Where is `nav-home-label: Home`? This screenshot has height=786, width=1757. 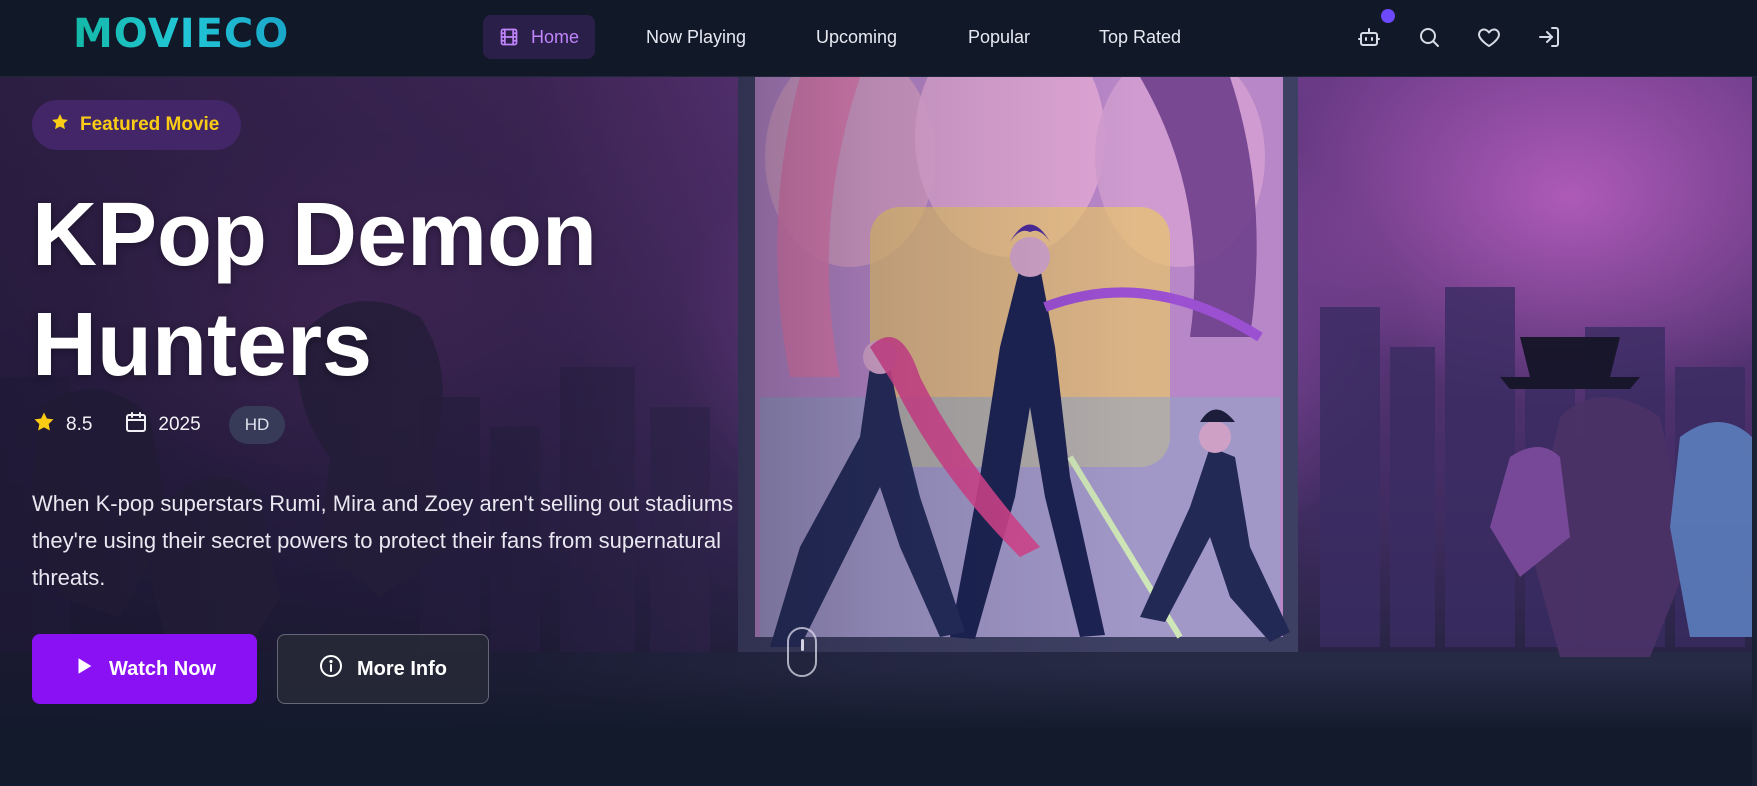 nav-home-label: Home is located at coordinates (555, 36).